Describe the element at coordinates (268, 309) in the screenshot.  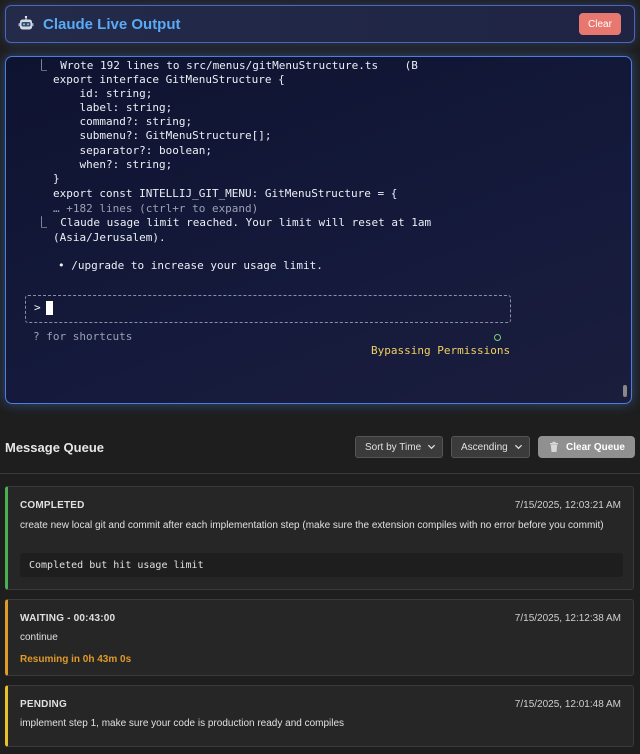
I see `terminal-prompt-input: >` at that location.